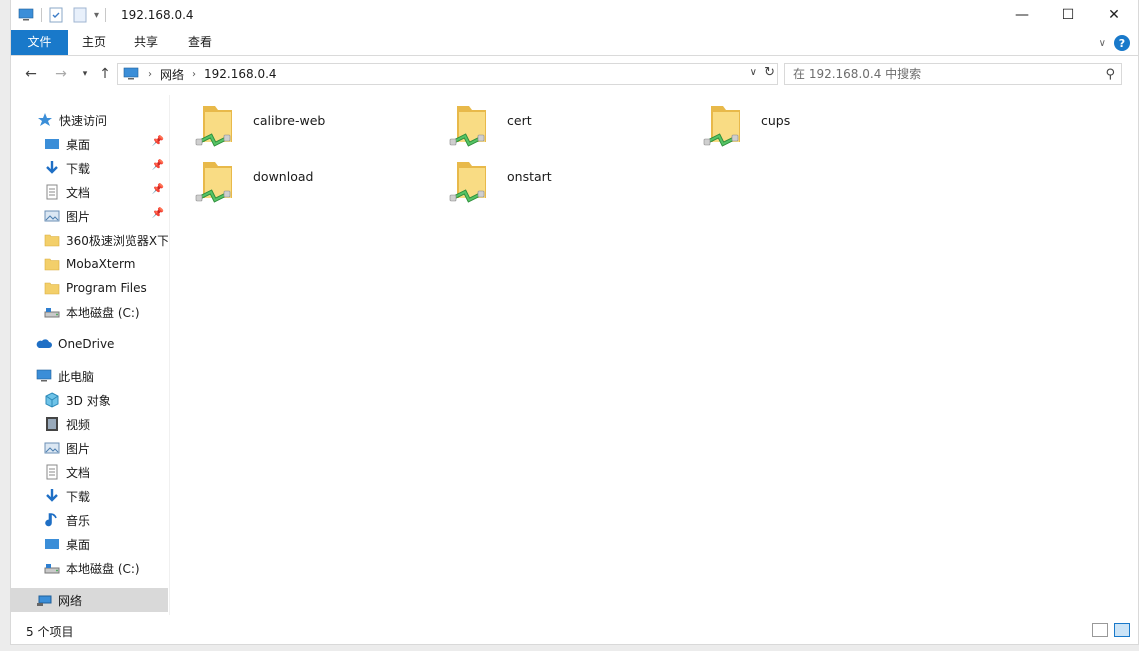 This screenshot has width=1139, height=651. Describe the element at coordinates (45, 119) in the screenshot. I see `star-icon` at that location.